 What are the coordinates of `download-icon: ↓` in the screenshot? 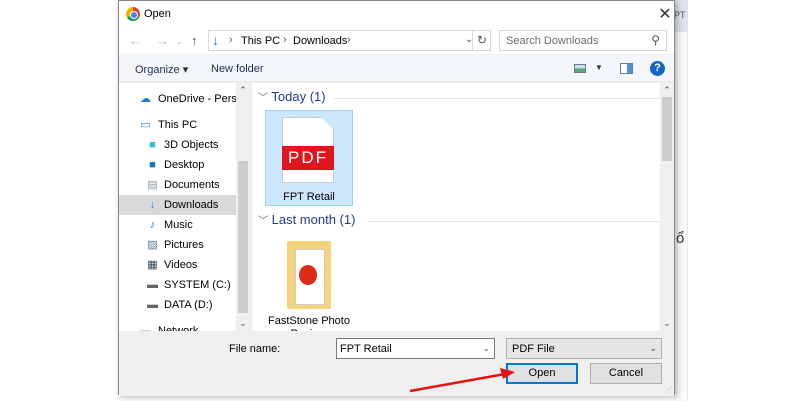 It's located at (152, 205).